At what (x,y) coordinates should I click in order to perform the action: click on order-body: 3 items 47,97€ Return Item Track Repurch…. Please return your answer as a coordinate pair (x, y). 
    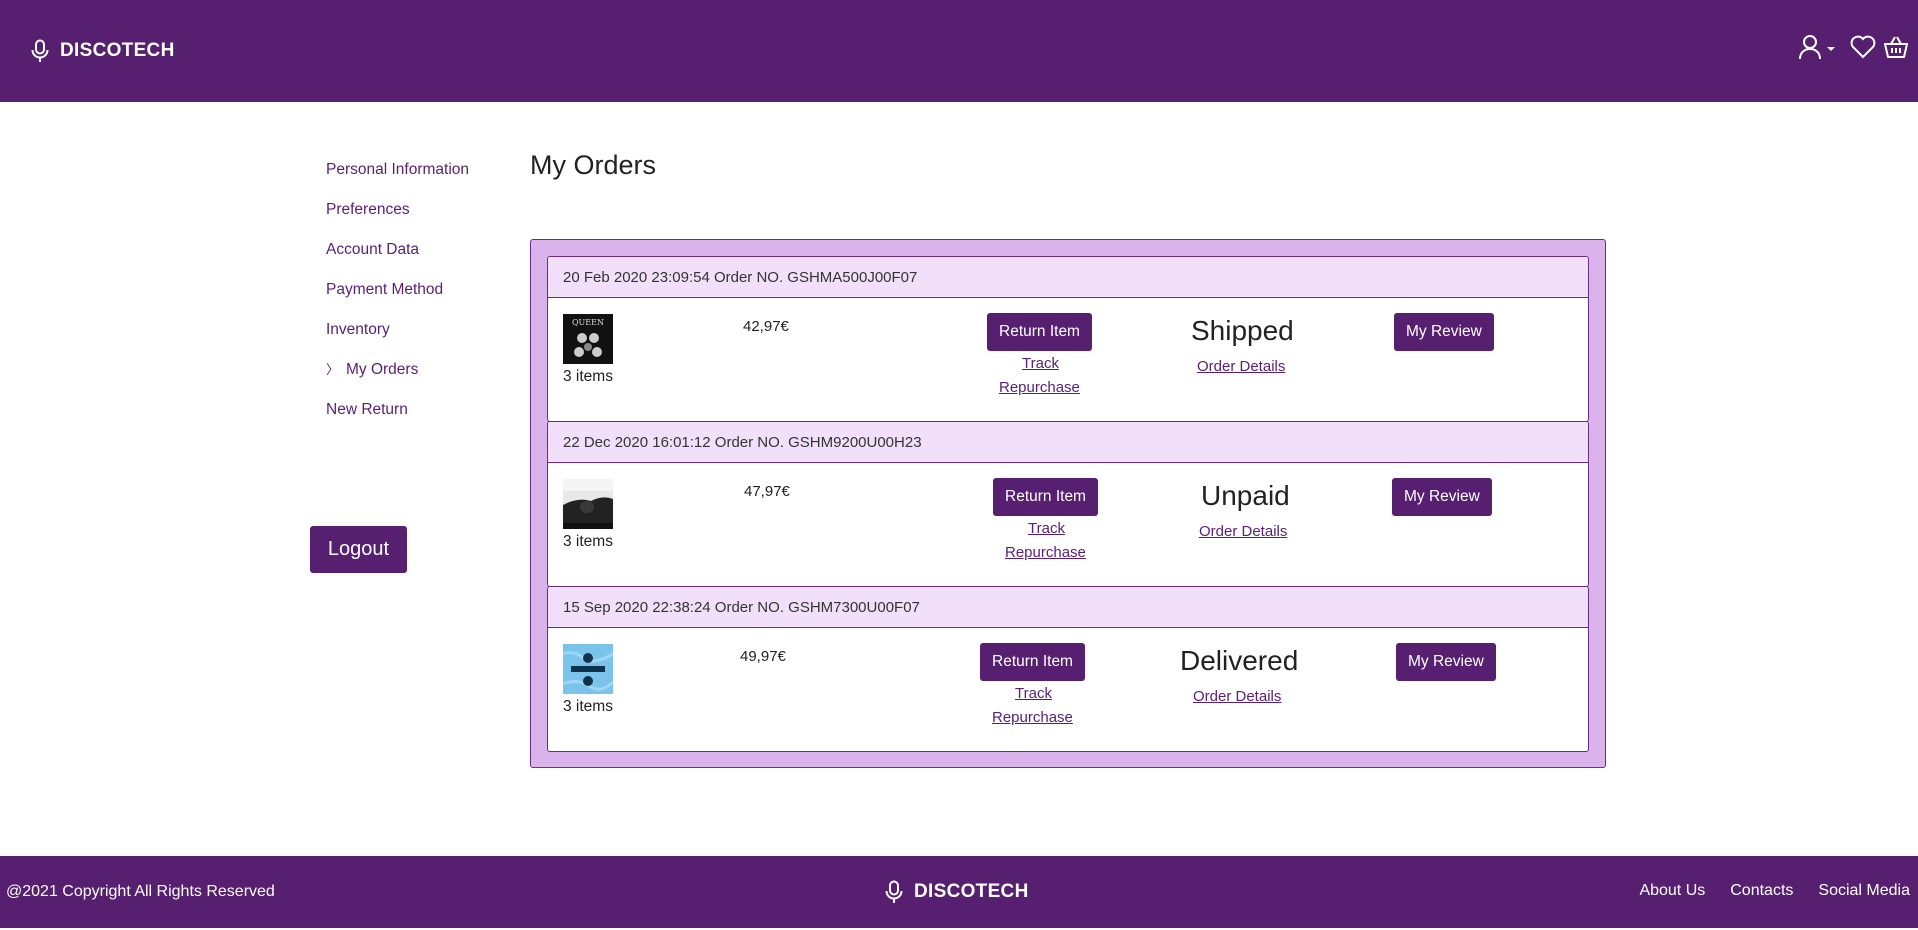
    Looking at the image, I should click on (1068, 524).